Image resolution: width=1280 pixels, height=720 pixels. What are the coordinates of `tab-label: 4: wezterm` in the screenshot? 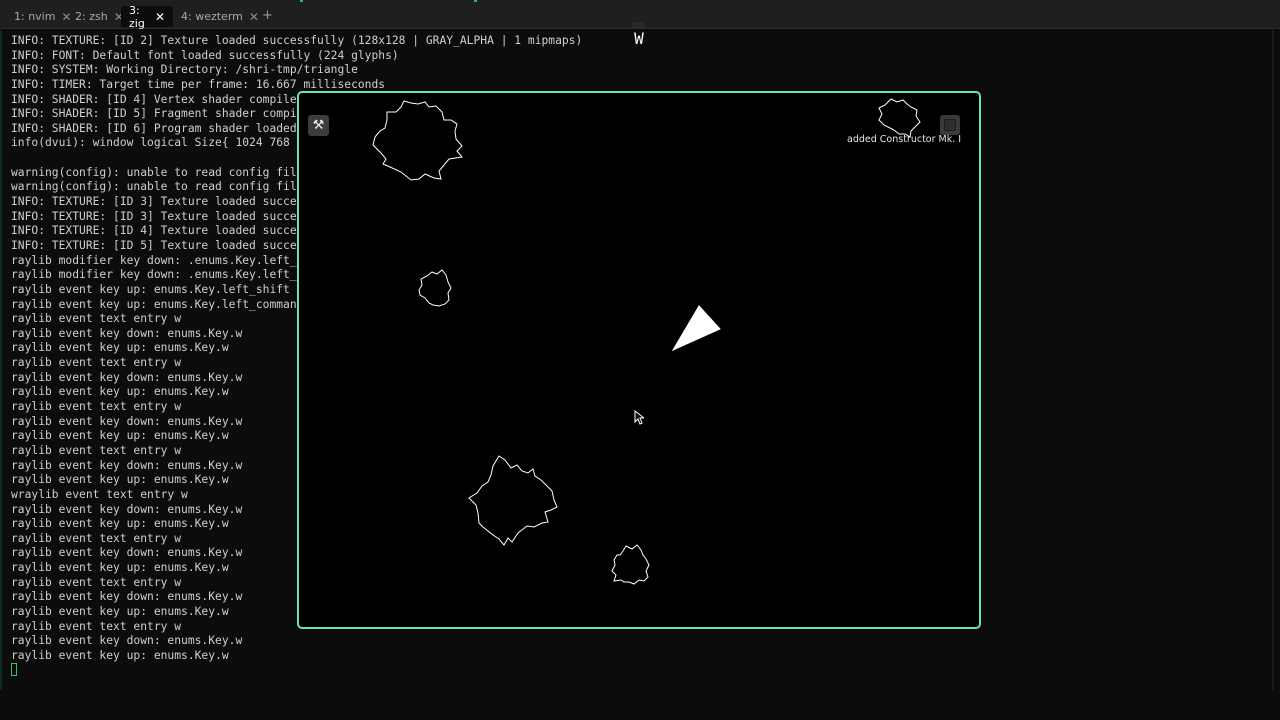 It's located at (212, 16).